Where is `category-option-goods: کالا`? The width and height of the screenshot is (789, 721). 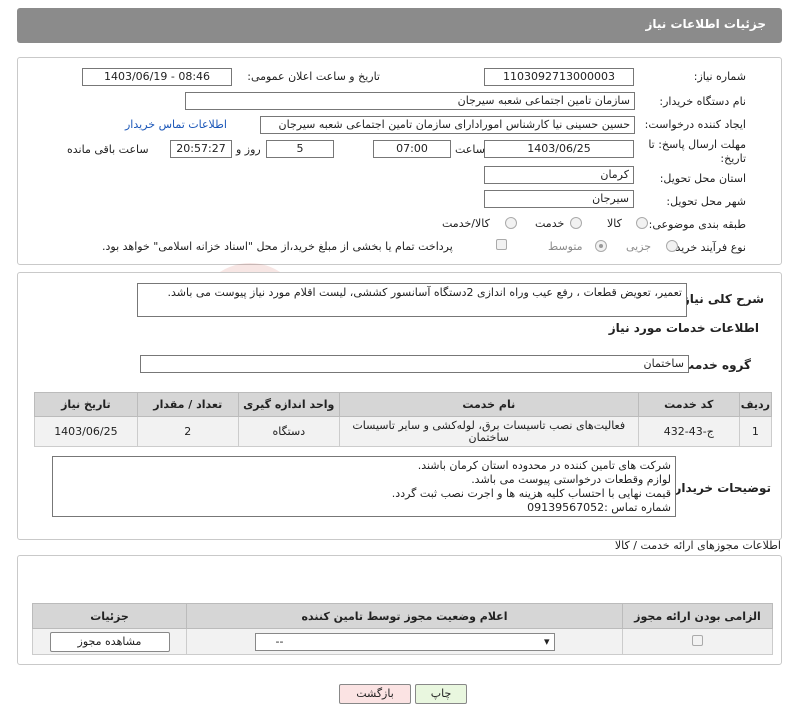
category-option-goods: کالا is located at coordinates (614, 223).